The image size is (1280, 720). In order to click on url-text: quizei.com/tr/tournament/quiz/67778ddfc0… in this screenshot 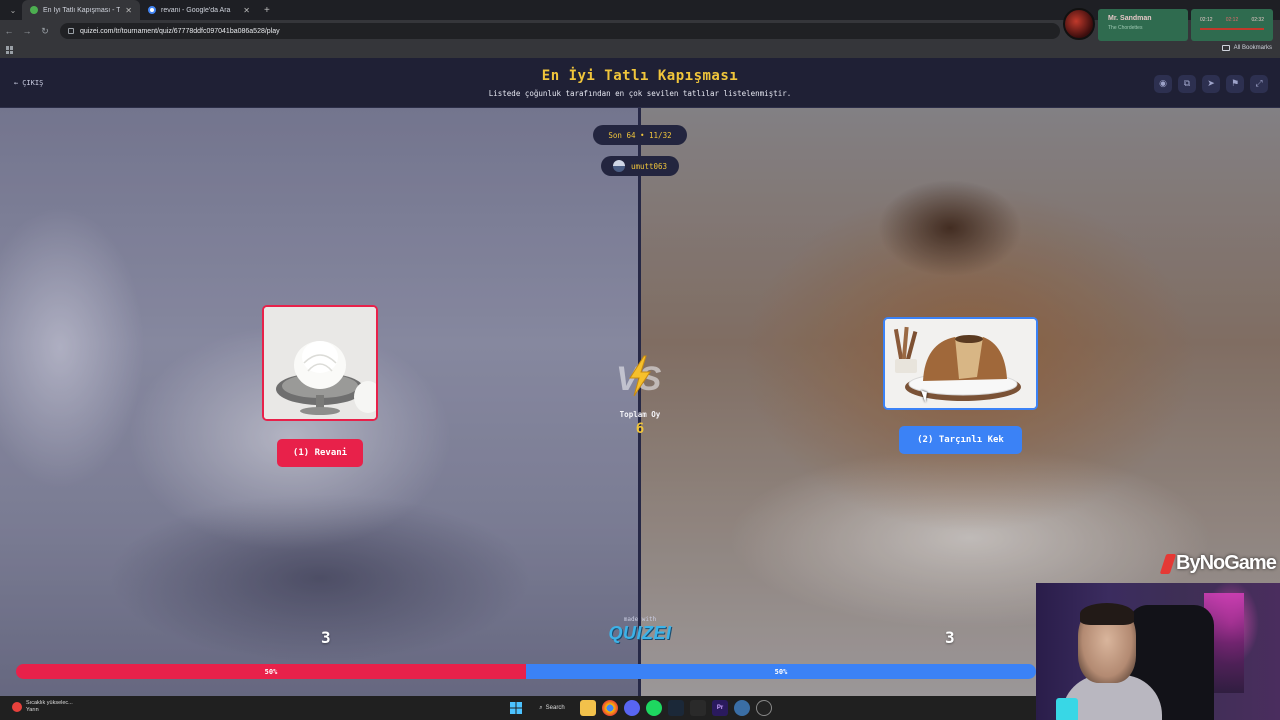, I will do `click(180, 31)`.